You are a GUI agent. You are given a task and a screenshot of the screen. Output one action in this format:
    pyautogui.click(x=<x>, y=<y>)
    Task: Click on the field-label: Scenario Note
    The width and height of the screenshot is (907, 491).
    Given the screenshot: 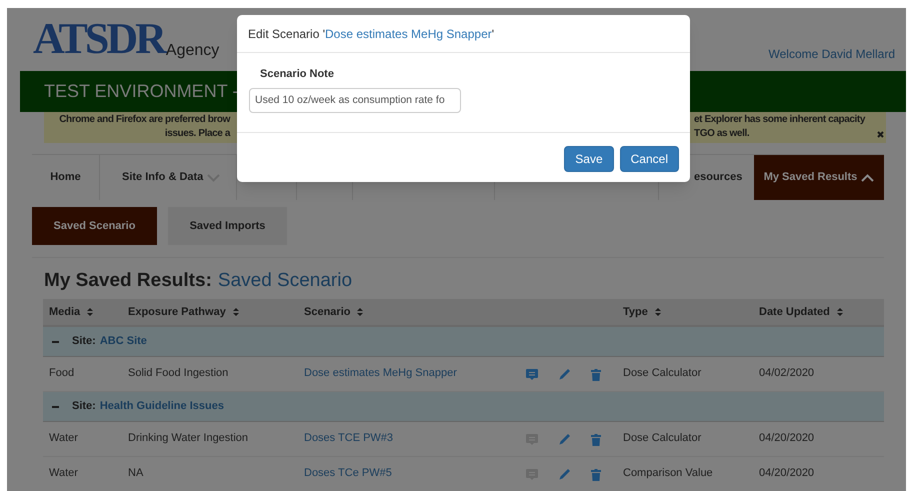 What is the action you would take?
    pyautogui.click(x=297, y=74)
    